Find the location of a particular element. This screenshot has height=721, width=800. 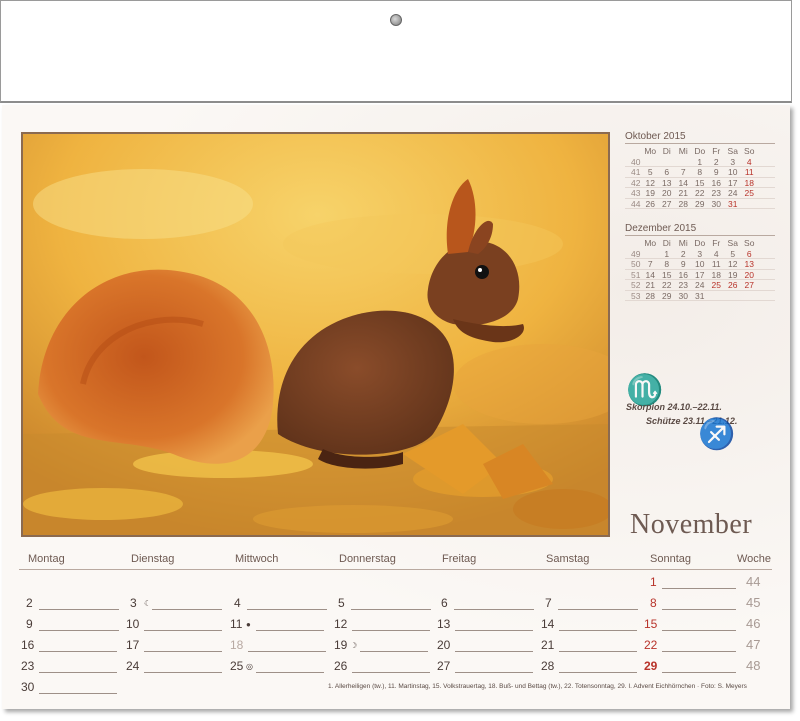

mini-calendar-week: 51 14 15 16 17 18 19 20 is located at coordinates (700, 275).